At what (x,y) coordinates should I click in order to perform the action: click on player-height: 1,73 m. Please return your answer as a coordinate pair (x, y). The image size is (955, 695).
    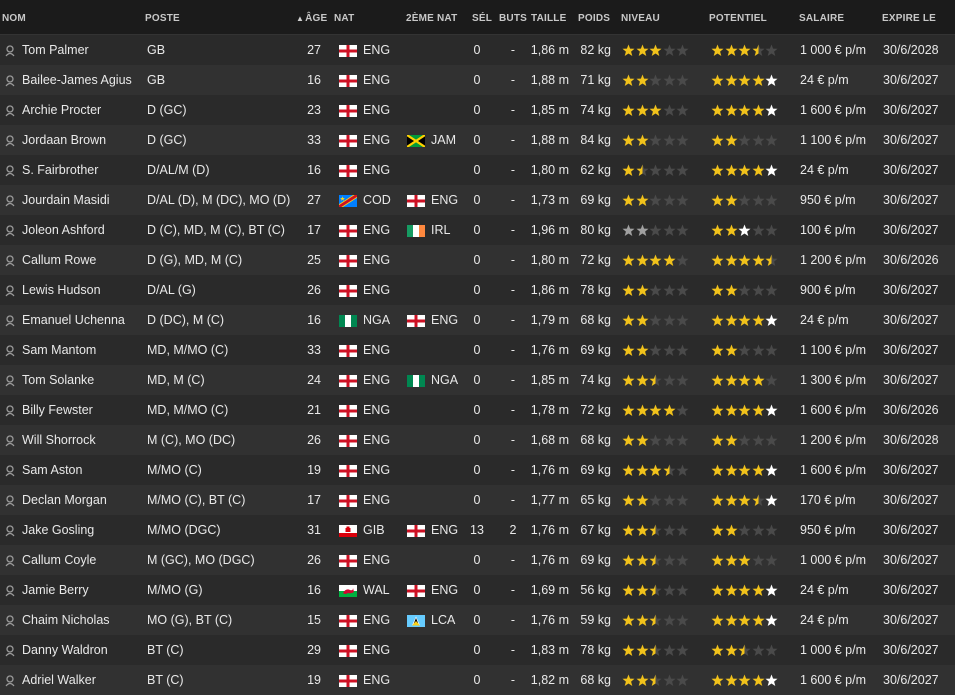
    Looking at the image, I should click on (549, 200).